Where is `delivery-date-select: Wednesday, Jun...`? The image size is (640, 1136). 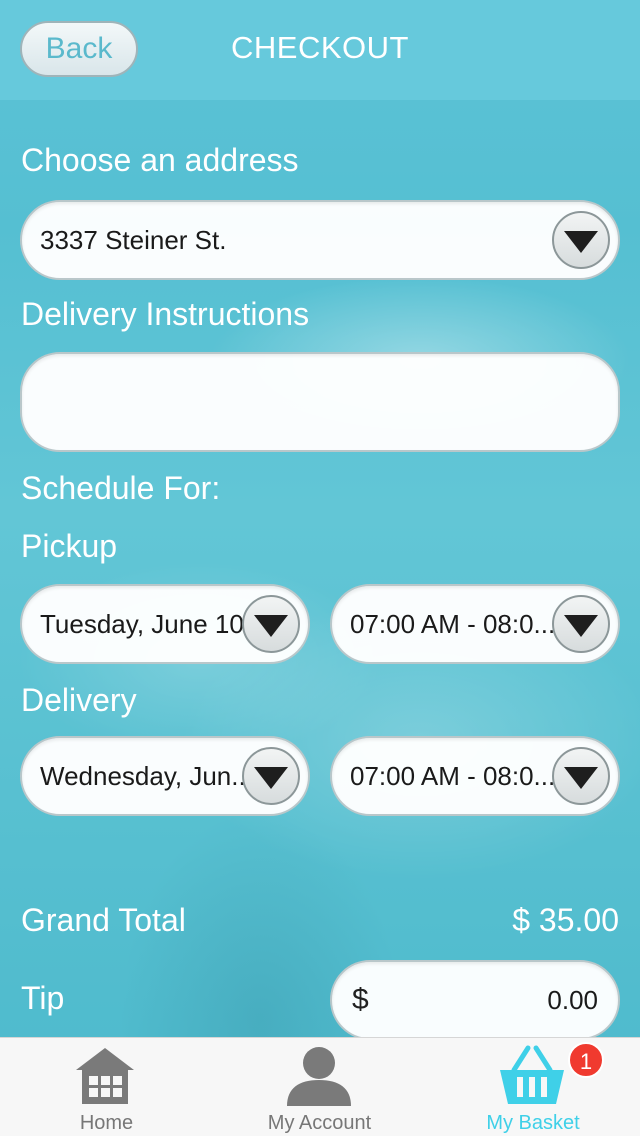
delivery-date-select: Wednesday, Jun... is located at coordinates (165, 776).